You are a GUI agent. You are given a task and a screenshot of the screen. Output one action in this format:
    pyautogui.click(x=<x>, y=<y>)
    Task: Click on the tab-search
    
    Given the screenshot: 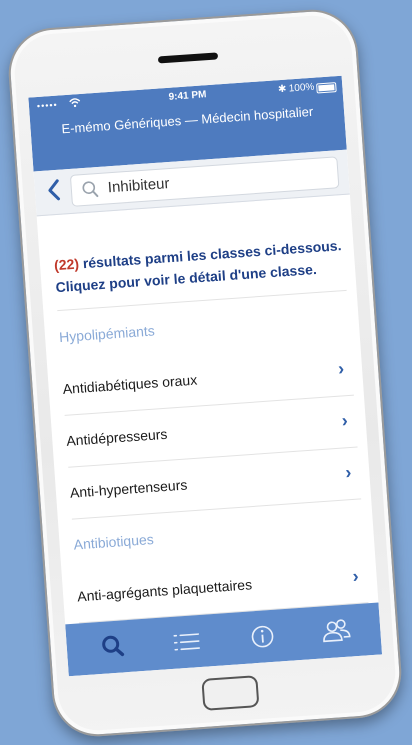 What is the action you would take?
    pyautogui.click(x=117, y=646)
    